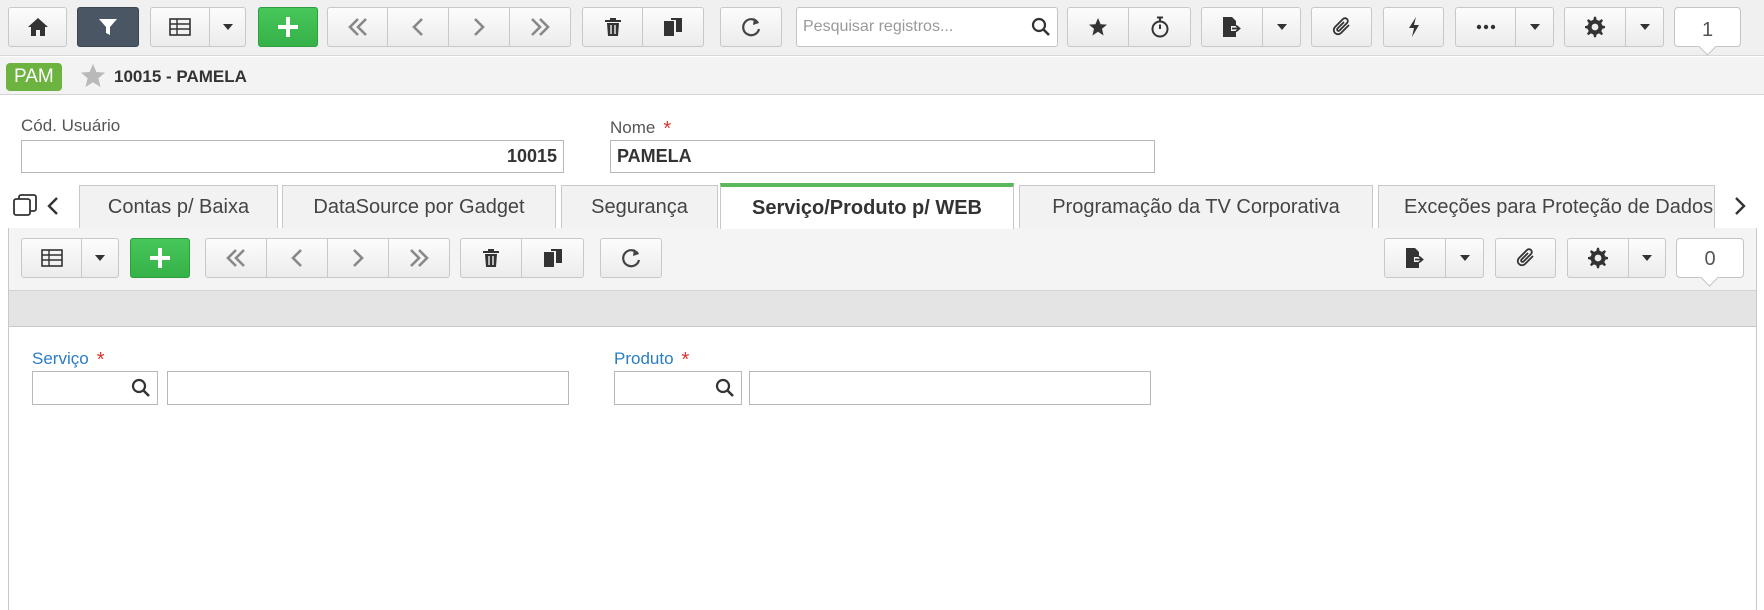  I want to click on favorite-button, so click(1098, 27).